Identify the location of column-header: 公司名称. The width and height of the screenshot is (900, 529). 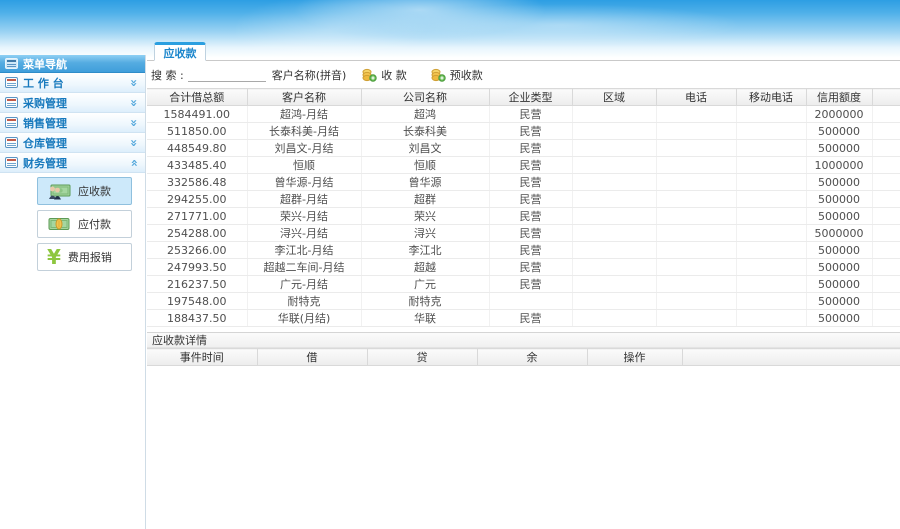
(425, 97).